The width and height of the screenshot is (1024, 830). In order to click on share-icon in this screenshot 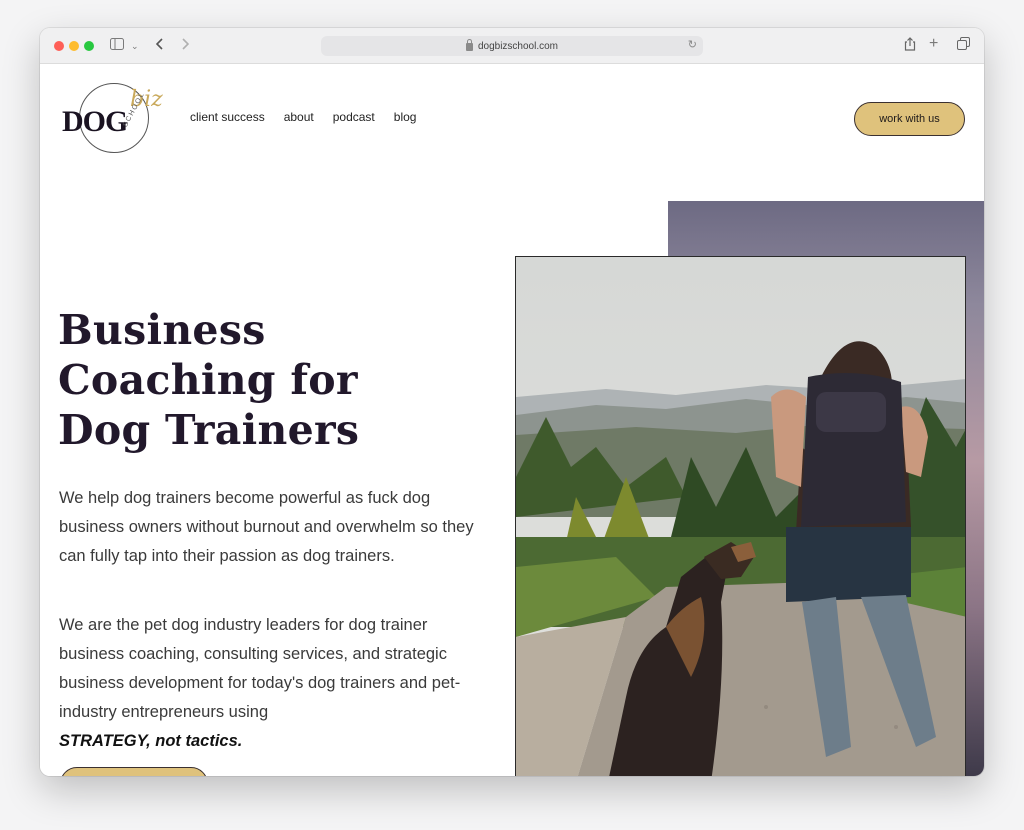, I will do `click(910, 46)`.